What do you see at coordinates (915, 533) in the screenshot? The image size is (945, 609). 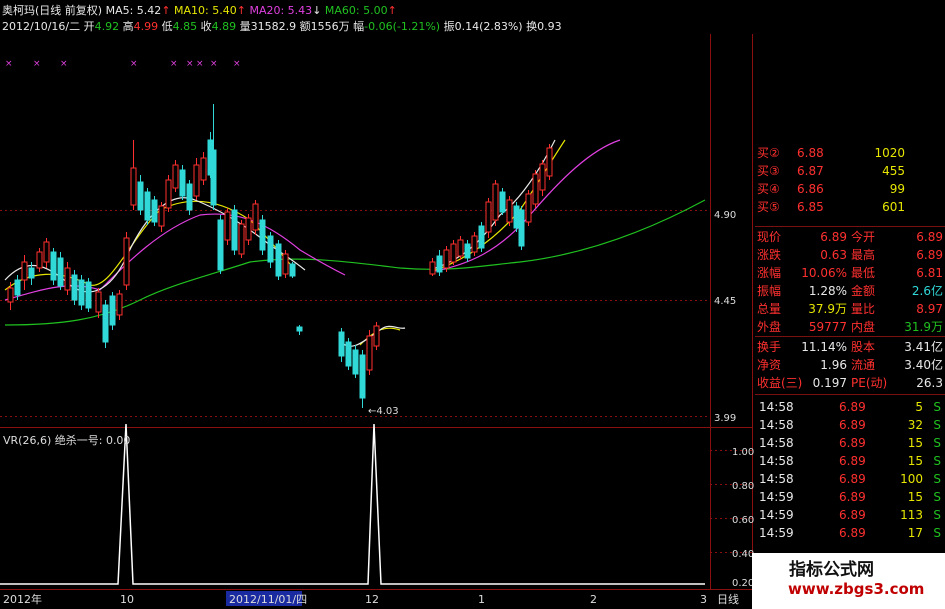 I see `tick-volume: 17` at bounding box center [915, 533].